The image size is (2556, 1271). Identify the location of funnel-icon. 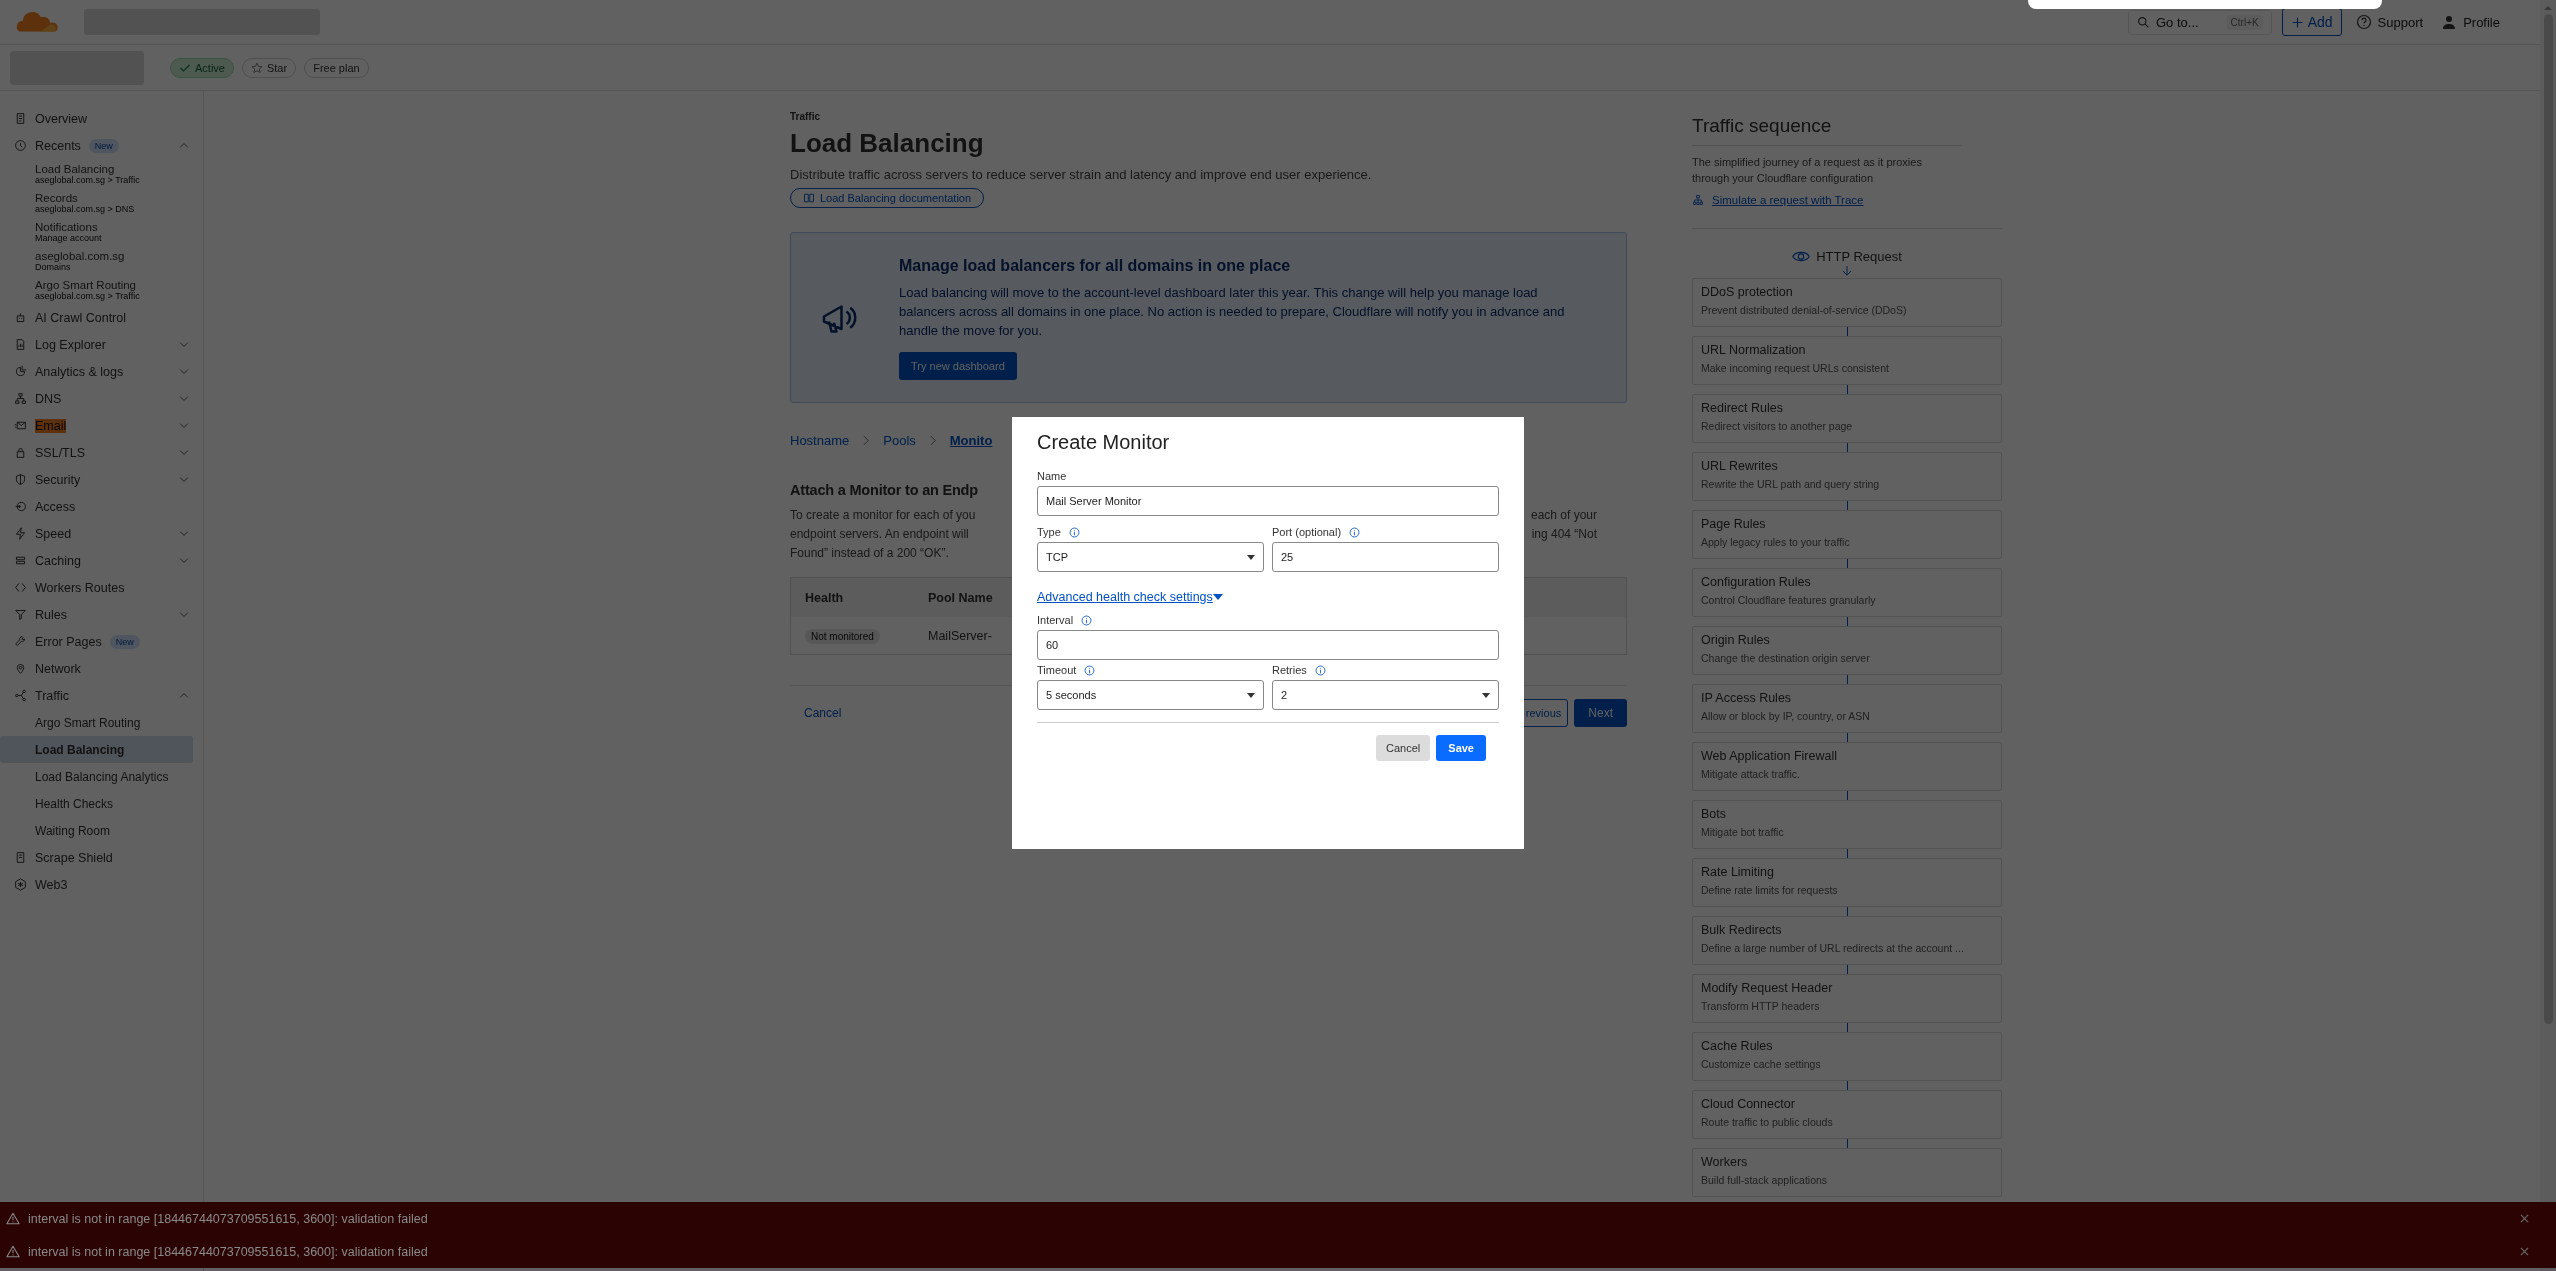
(20, 614).